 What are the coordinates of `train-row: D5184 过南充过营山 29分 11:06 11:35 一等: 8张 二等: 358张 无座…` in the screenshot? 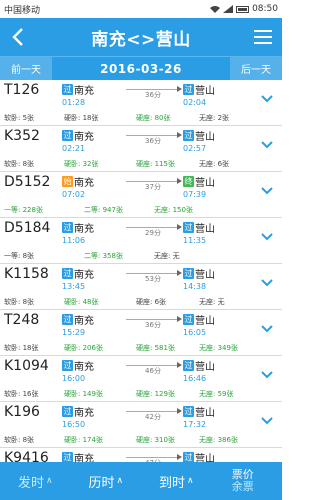 It's located at (141, 241).